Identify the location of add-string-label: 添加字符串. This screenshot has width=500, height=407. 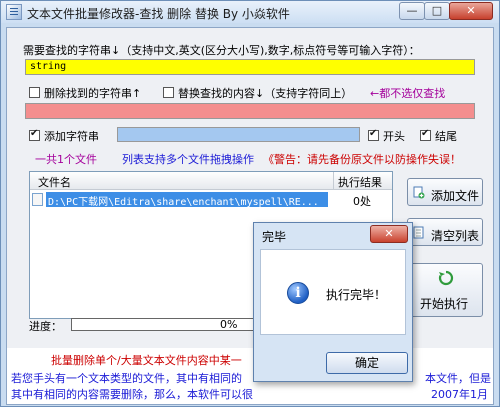
(71, 136).